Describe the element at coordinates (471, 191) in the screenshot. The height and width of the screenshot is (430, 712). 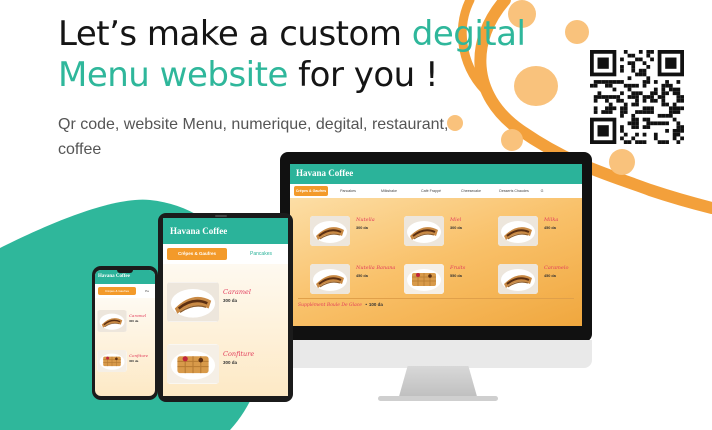
I see `tab-cheesecake: Cheesecake` at that location.